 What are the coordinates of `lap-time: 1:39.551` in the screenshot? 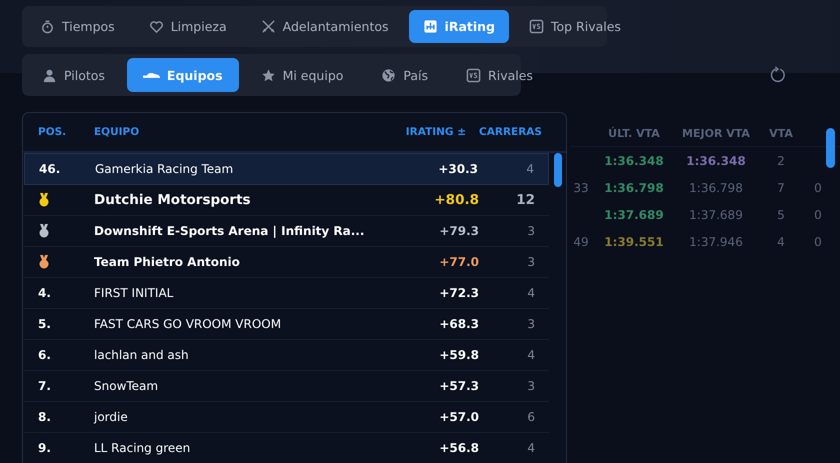 It's located at (634, 241).